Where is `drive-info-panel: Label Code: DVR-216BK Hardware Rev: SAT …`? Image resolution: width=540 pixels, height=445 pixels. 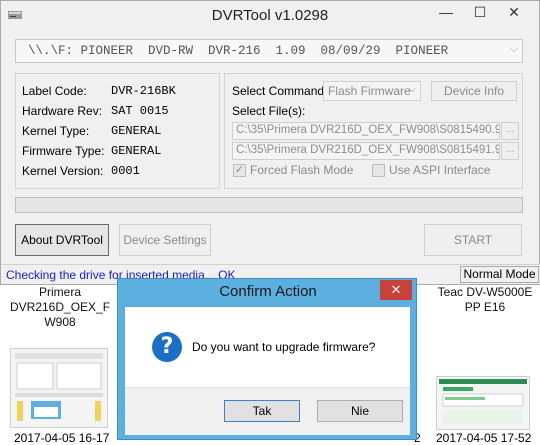 drive-info-panel: Label Code: DVR-216BK Hardware Rev: SAT … is located at coordinates (117, 131).